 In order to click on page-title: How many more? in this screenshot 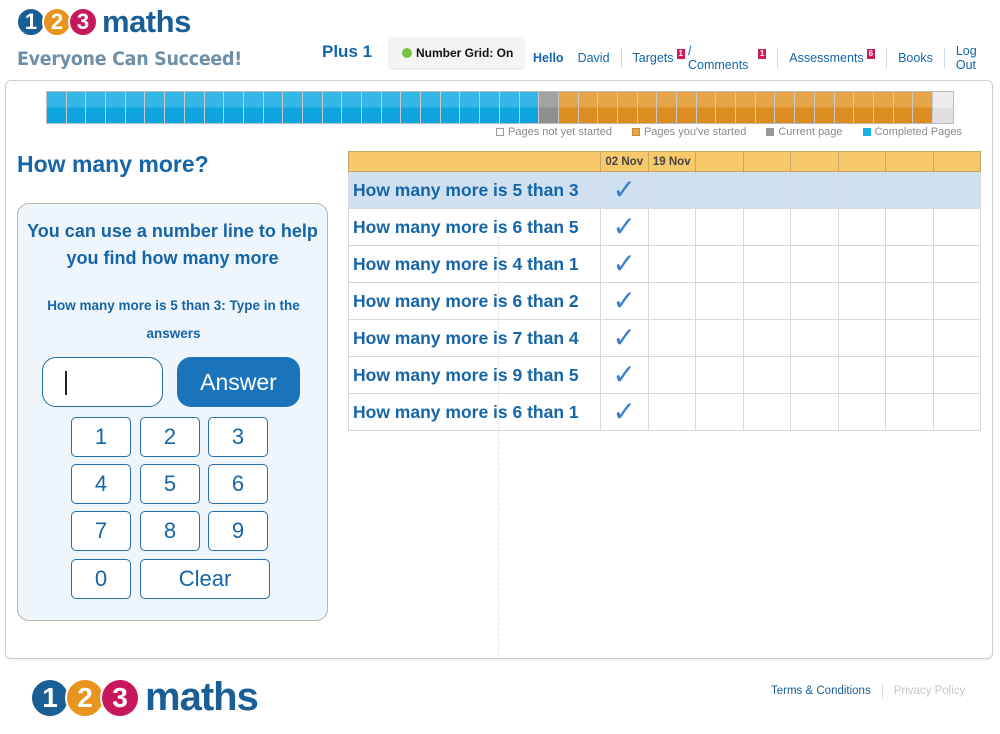, I will do `click(113, 164)`.